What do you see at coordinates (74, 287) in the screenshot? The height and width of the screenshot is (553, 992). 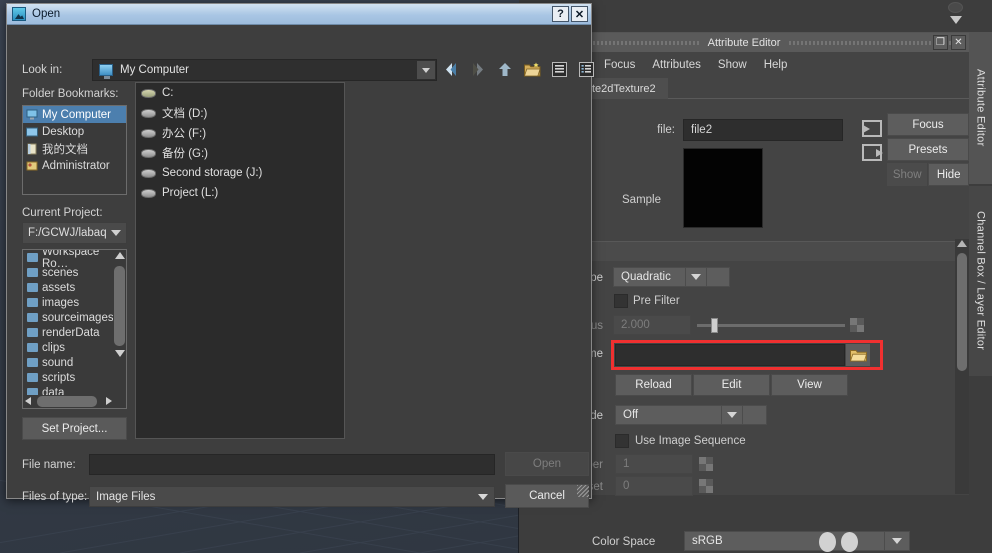 I see `tree-item: assets` at bounding box center [74, 287].